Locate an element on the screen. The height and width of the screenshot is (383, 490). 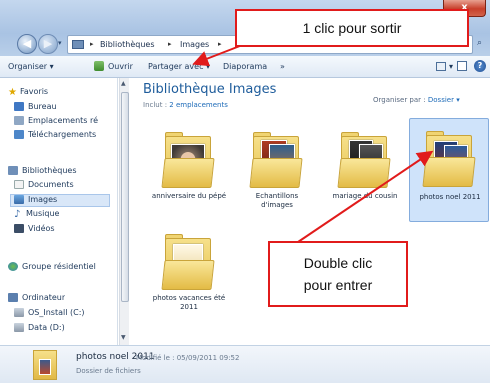
breadcrumb-libraries: Bibliothèques is located at coordinates (127, 44).